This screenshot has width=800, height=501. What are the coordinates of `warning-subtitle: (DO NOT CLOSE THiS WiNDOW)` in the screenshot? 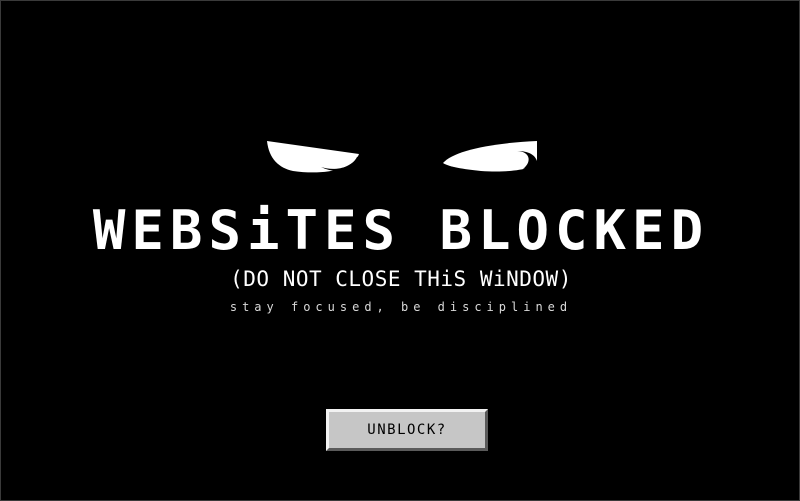 It's located at (401, 279).